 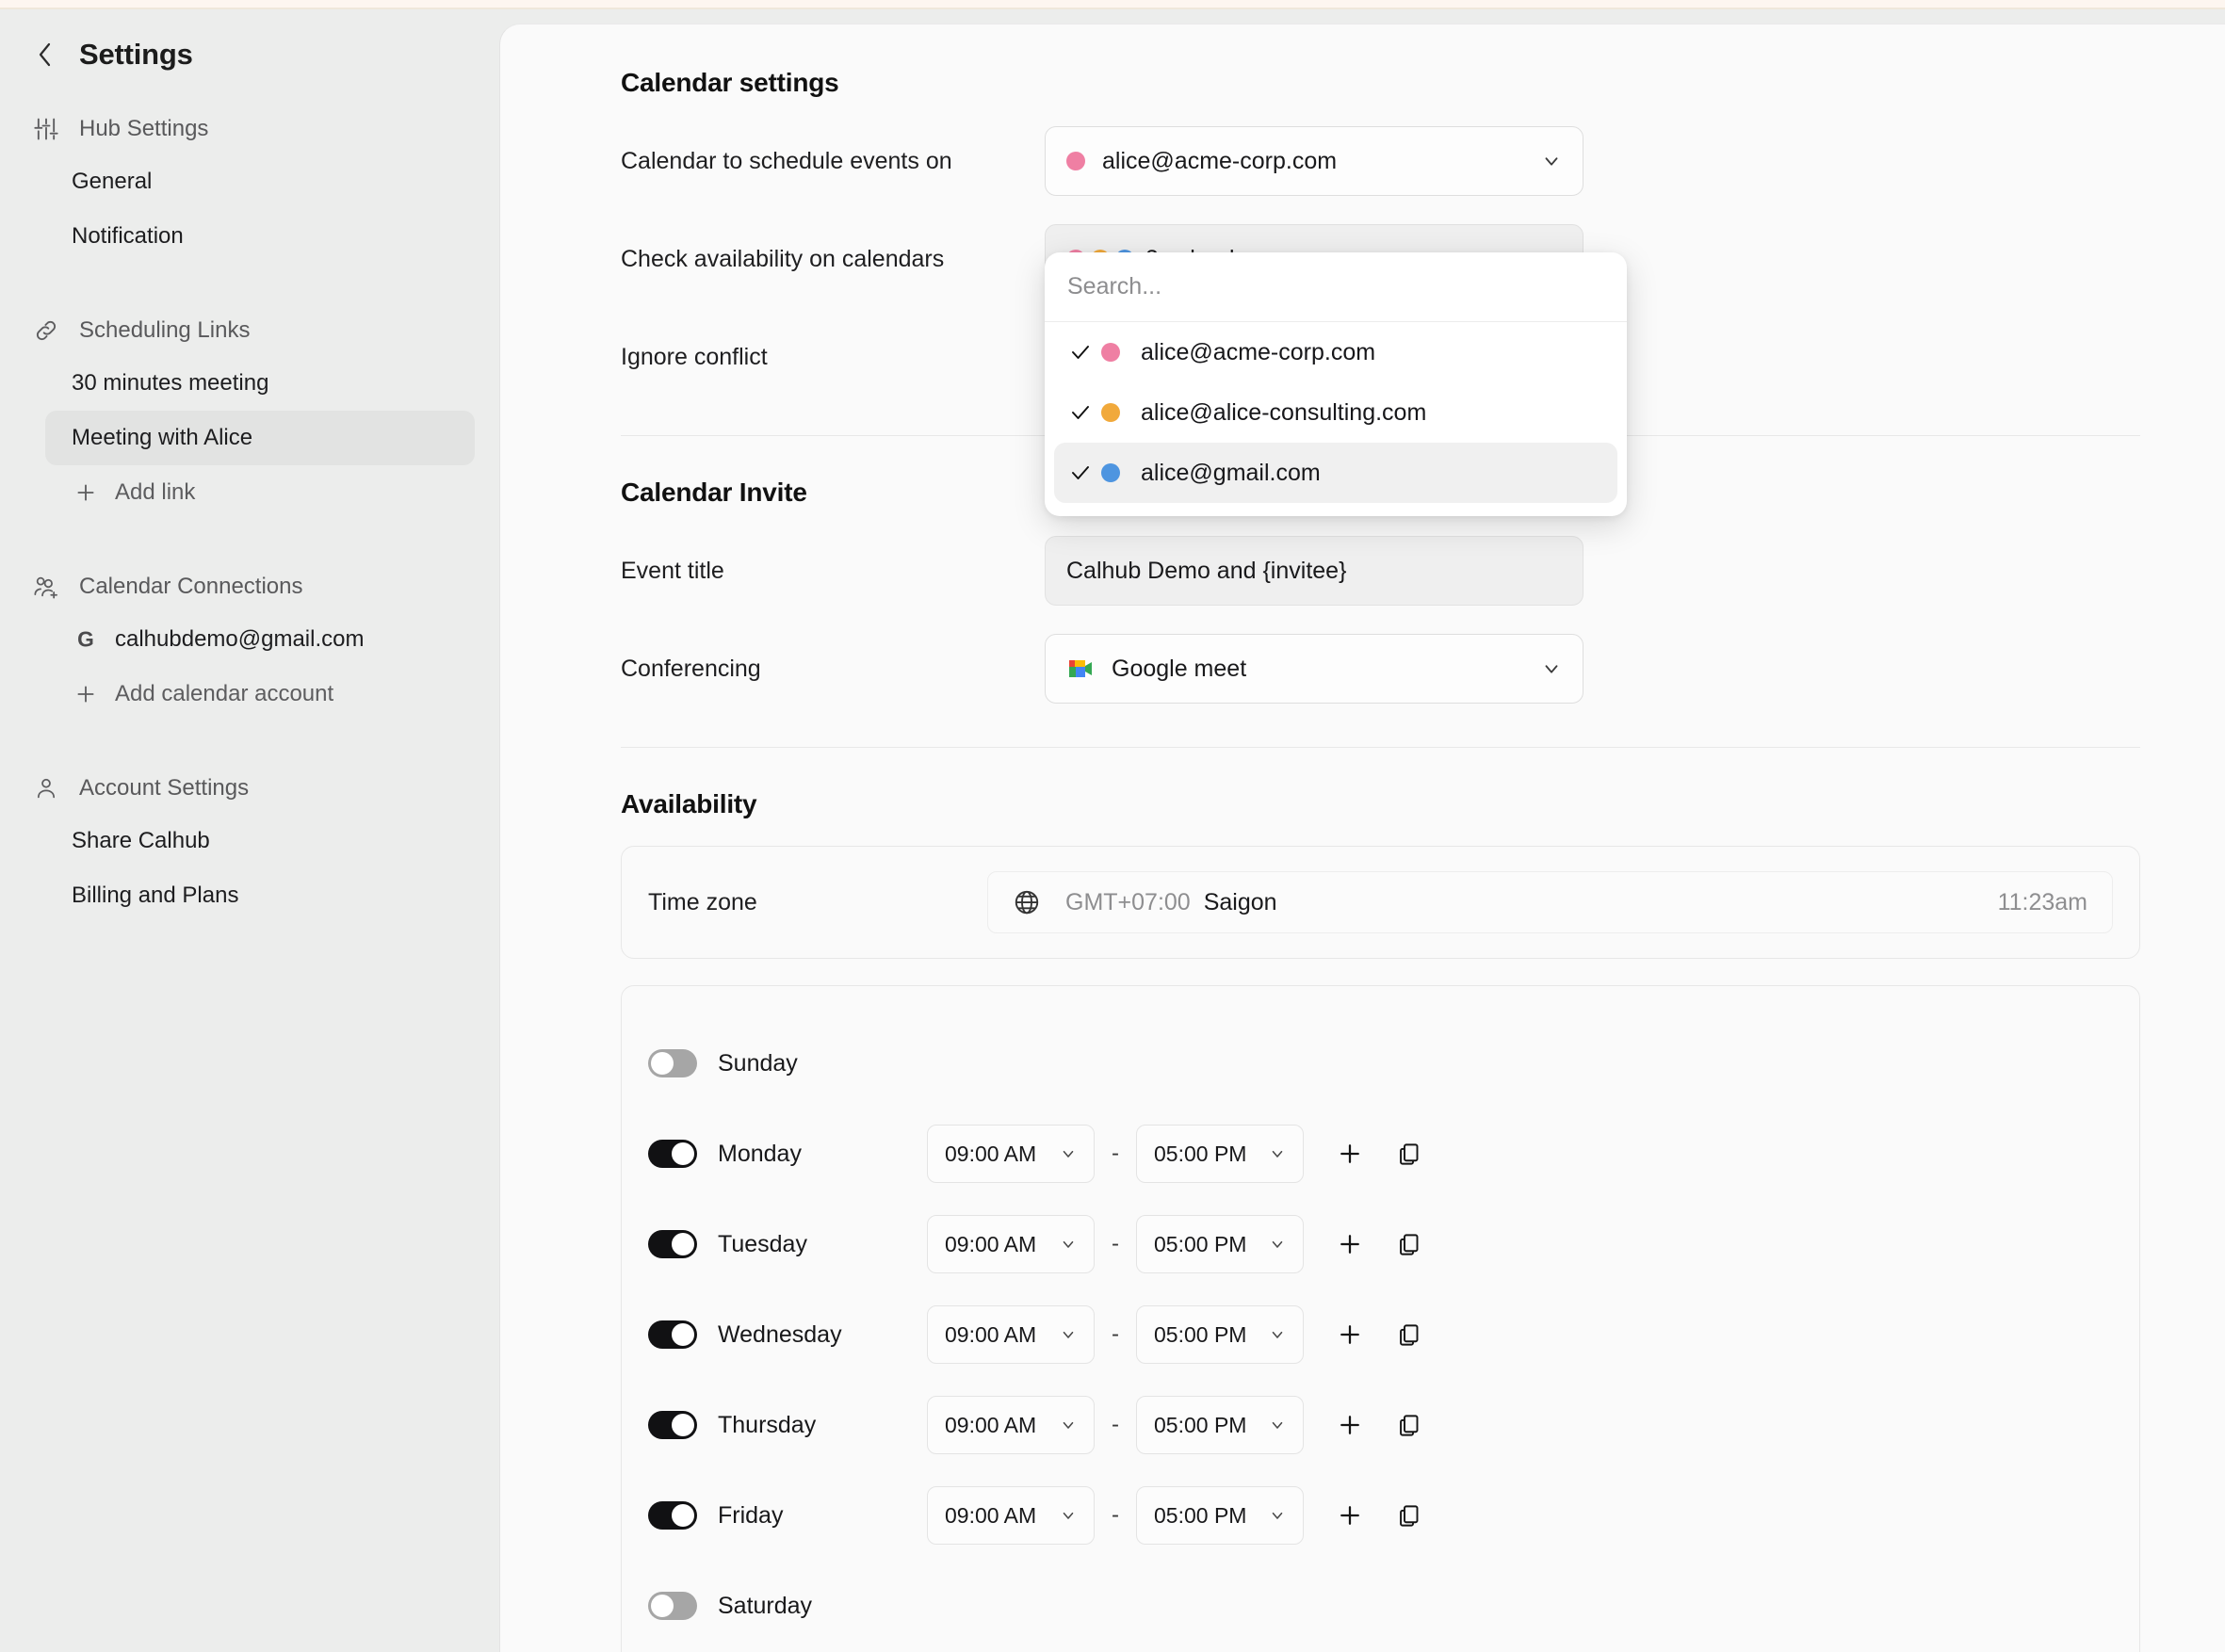 I want to click on sidebar-item-add-link: Add link, so click(x=260, y=493).